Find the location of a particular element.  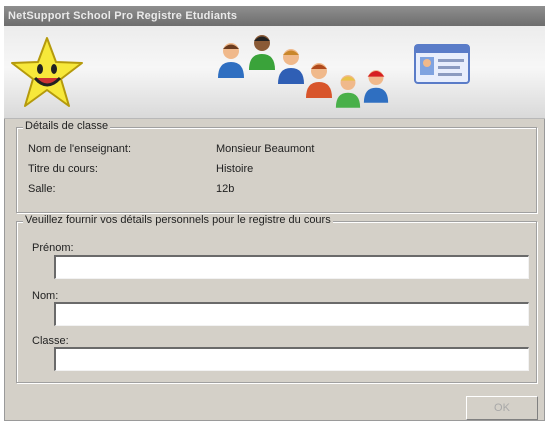

teacher-label: Nom de l'enseignant: is located at coordinates (79, 149).